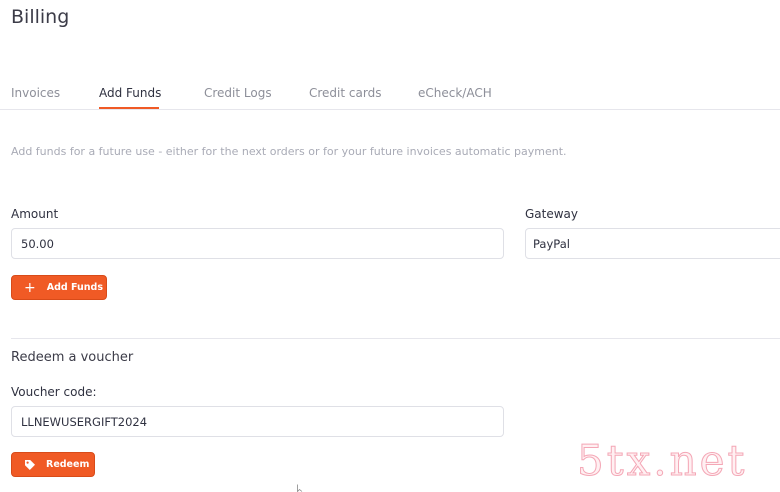  I want to click on tab-add-funds: Add Funds, so click(130, 93).